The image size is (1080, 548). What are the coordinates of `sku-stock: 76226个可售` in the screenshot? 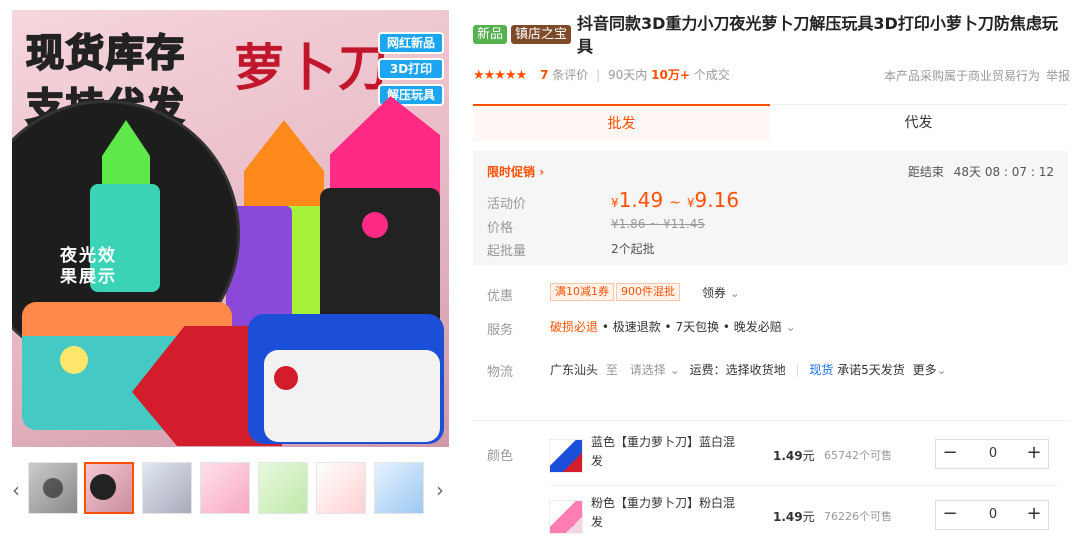 It's located at (858, 516).